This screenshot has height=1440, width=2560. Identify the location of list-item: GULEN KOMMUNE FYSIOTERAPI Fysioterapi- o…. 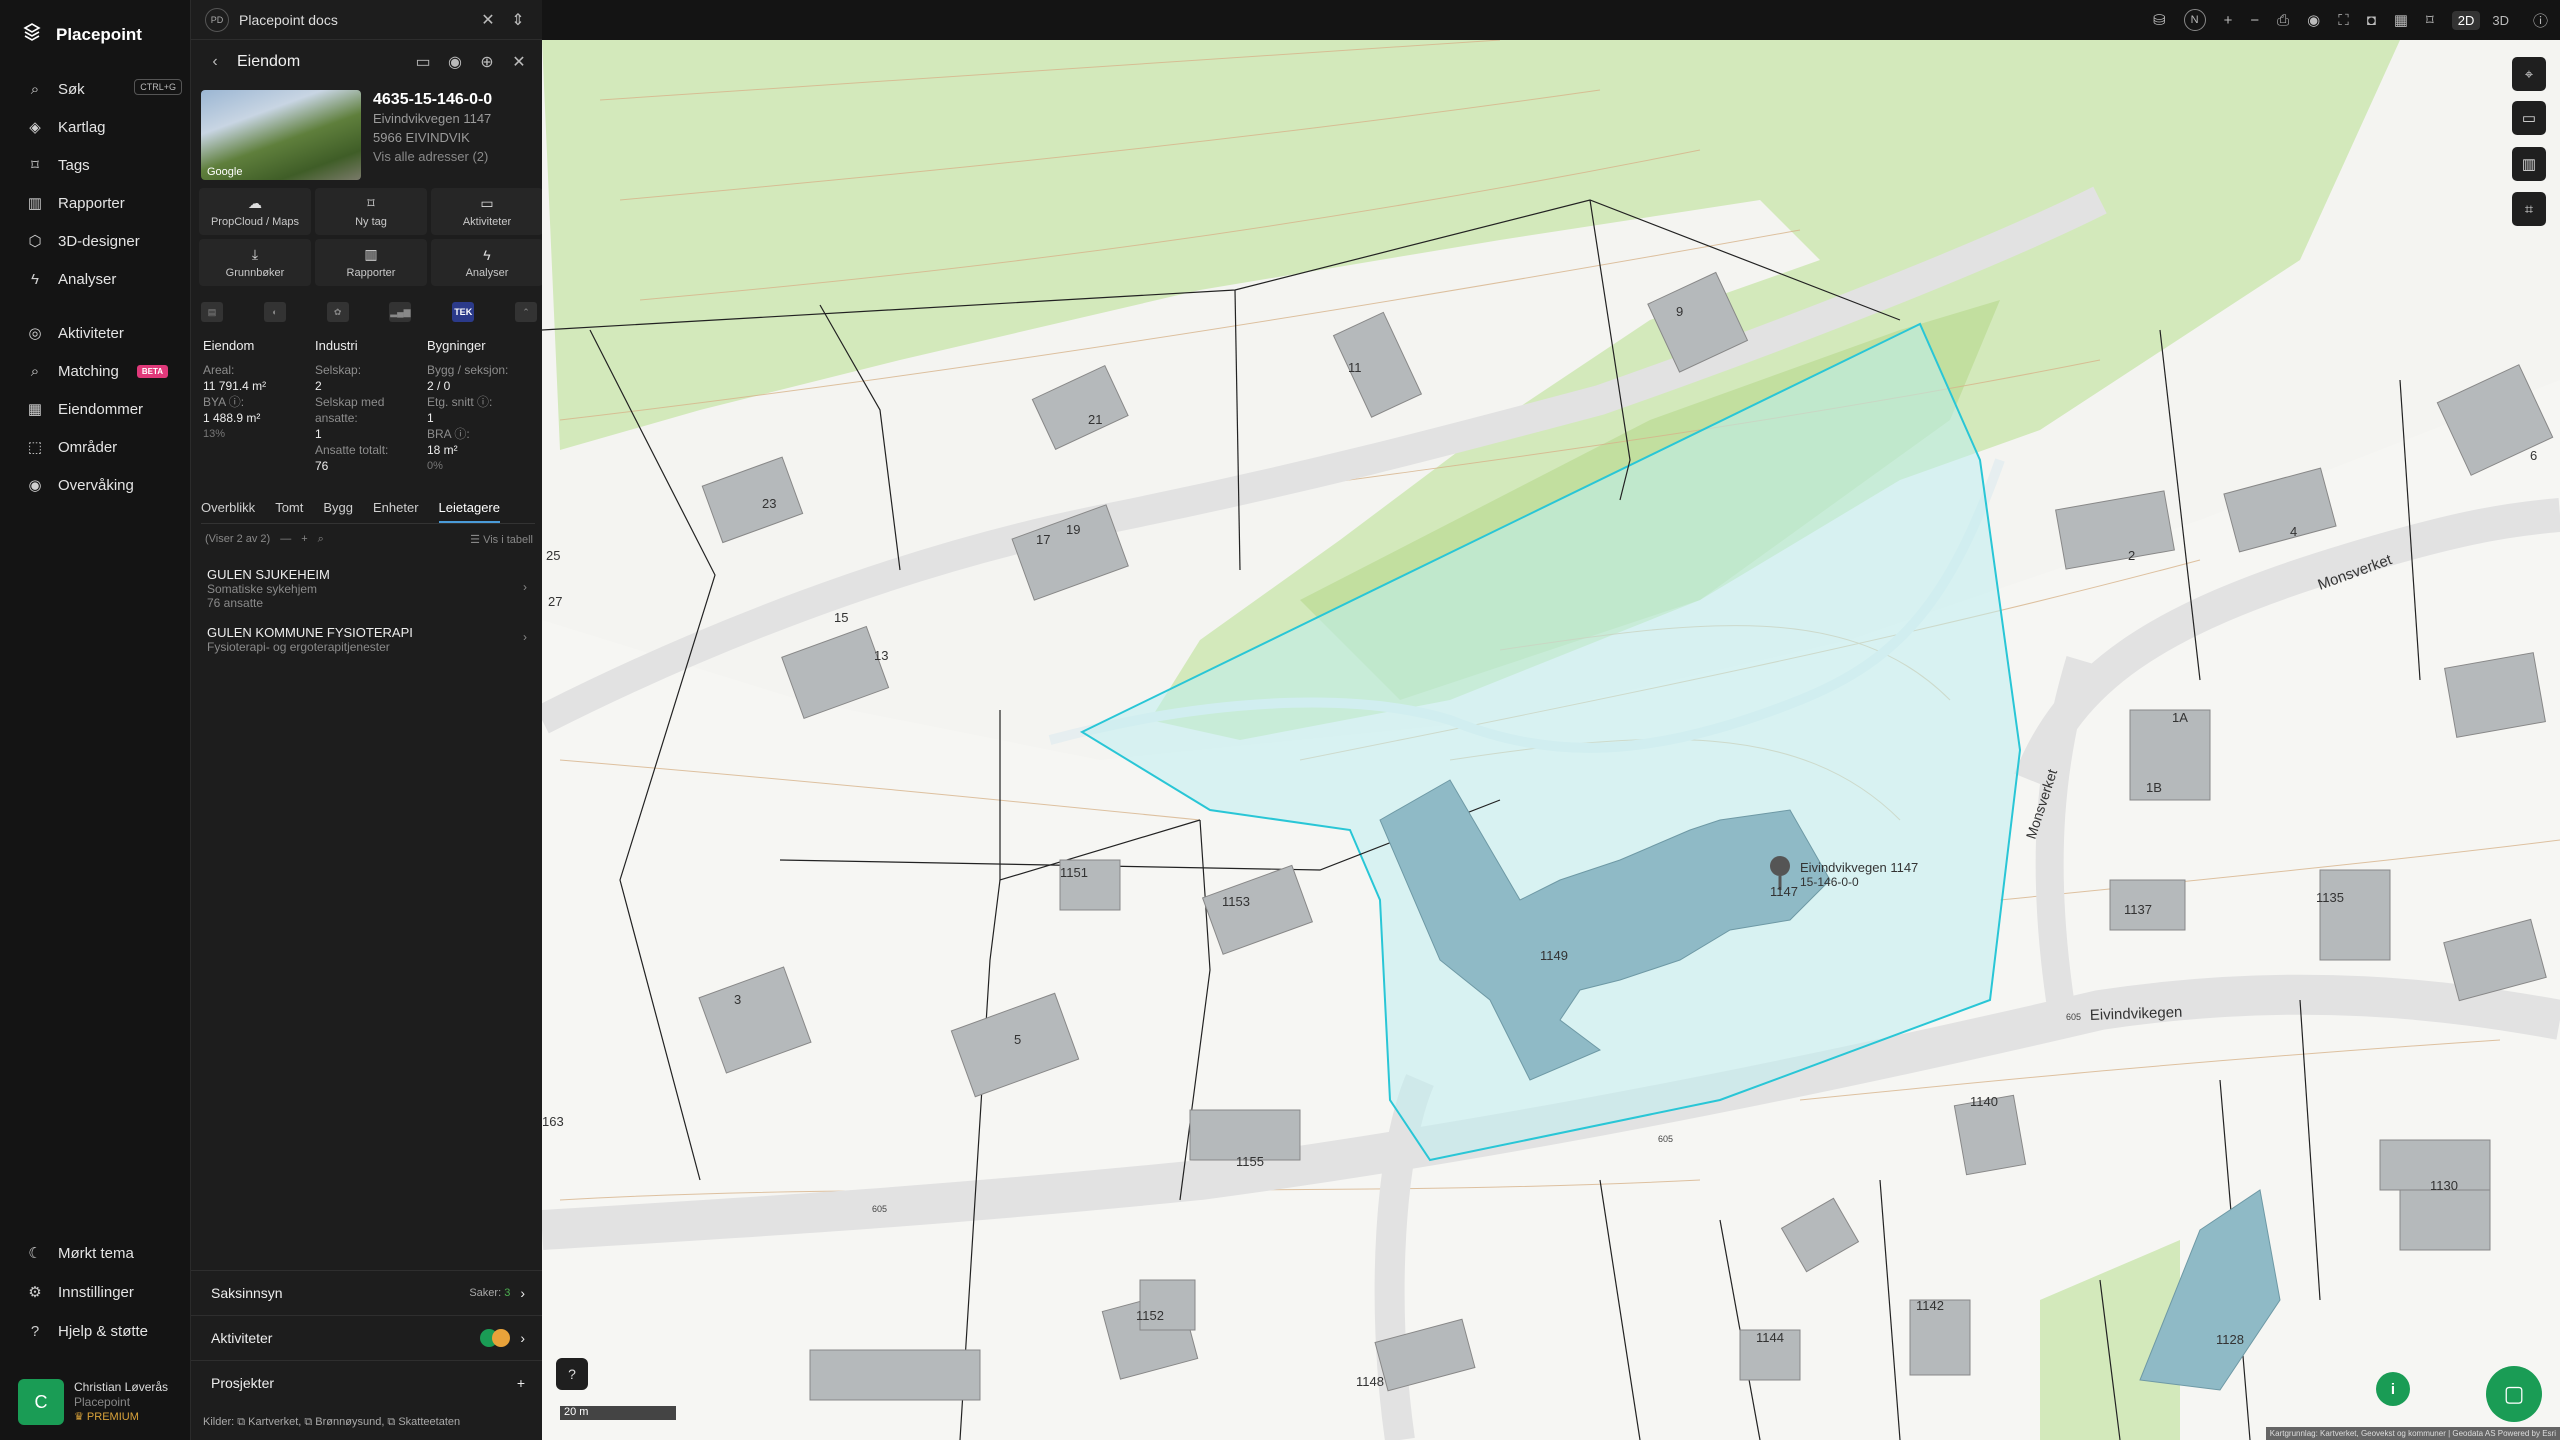
(367, 640).